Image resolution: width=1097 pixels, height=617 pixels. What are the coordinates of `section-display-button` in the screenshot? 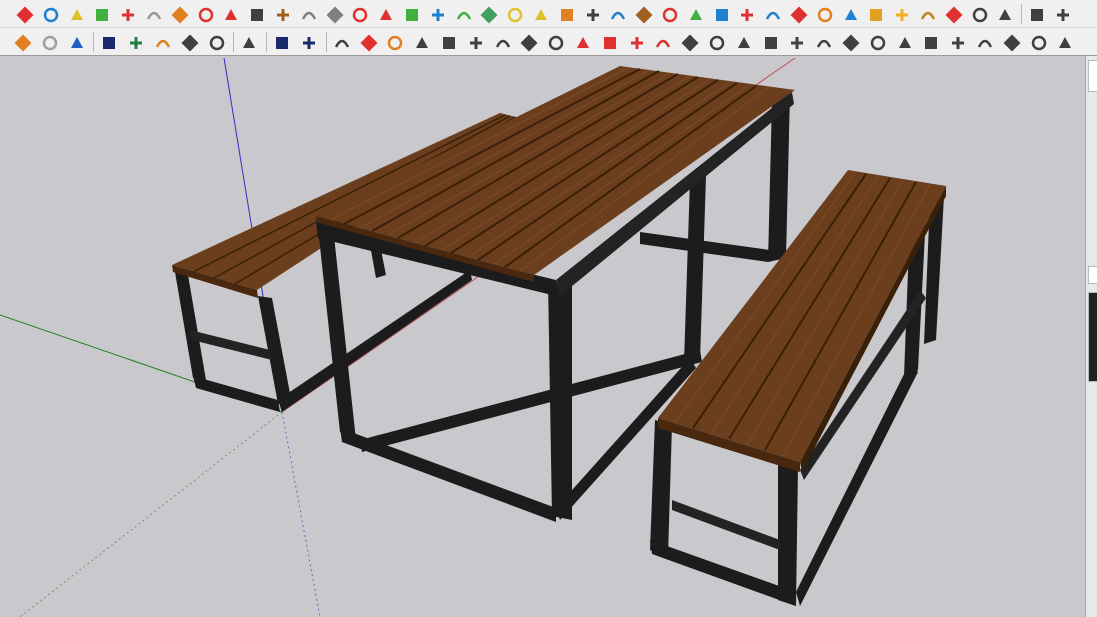 It's located at (230, 14).